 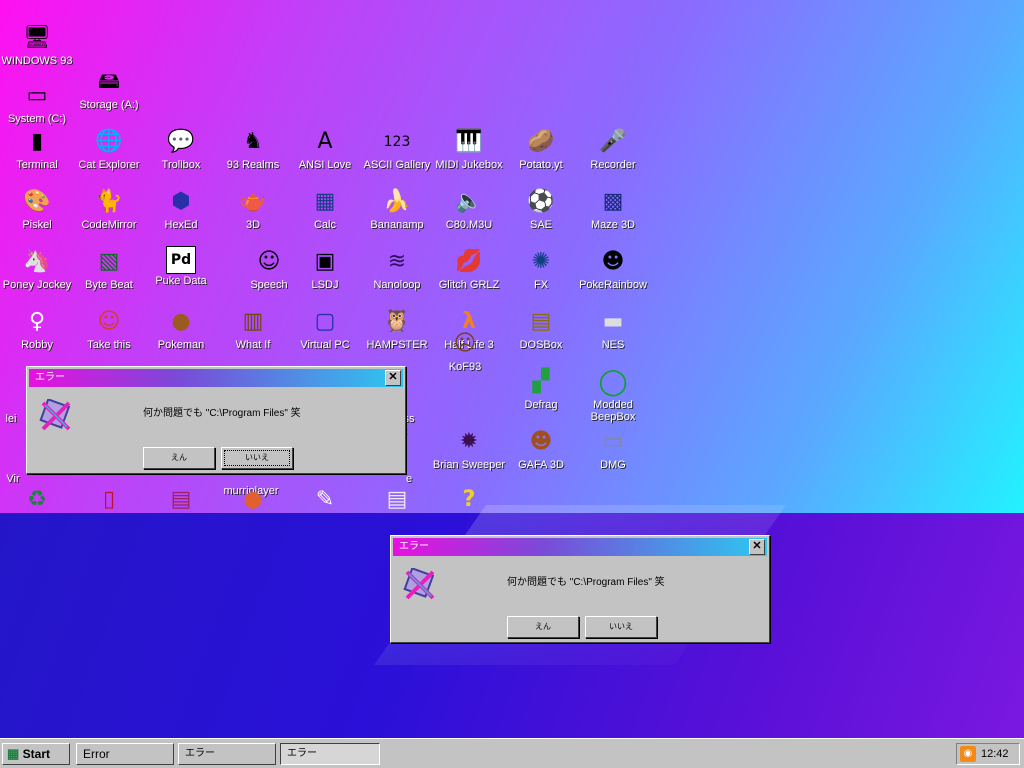 What do you see at coordinates (397, 155) in the screenshot?
I see `desktop-icon-ascii-gallery: 123 ASCII Gallery` at bounding box center [397, 155].